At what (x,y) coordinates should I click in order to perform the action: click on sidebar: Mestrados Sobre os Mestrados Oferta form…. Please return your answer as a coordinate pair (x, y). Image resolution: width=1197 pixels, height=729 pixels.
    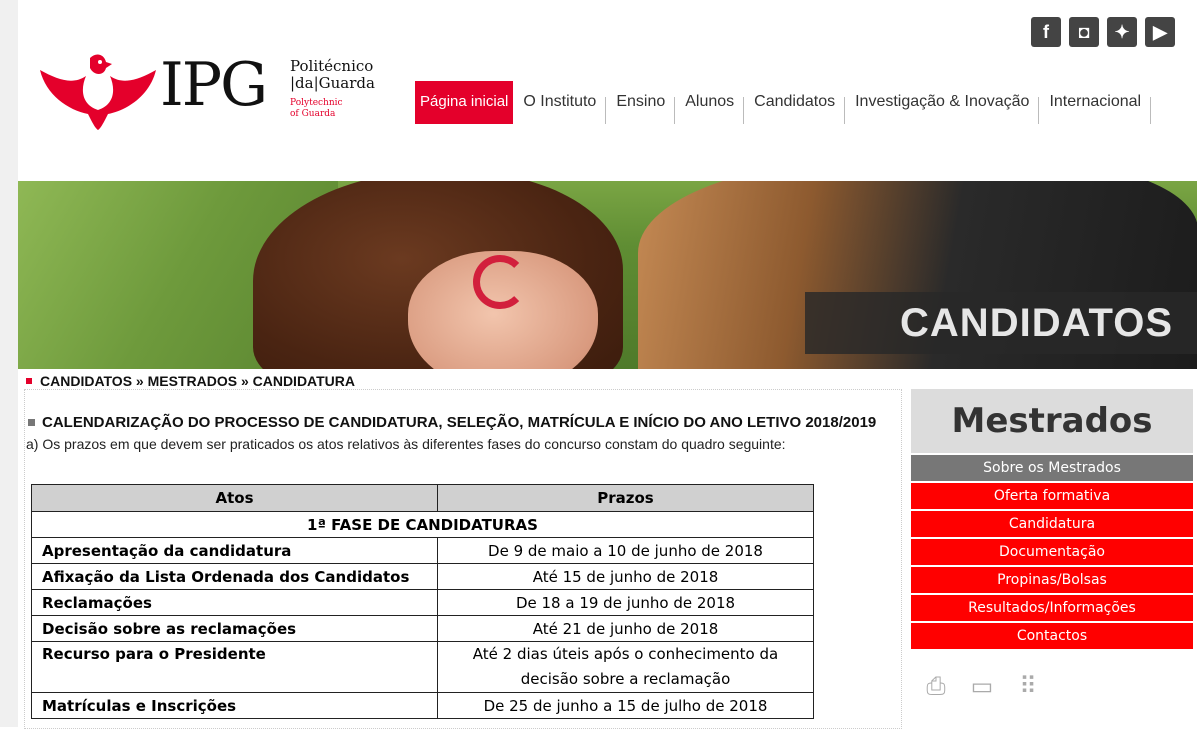
    Looking at the image, I should click on (1052, 519).